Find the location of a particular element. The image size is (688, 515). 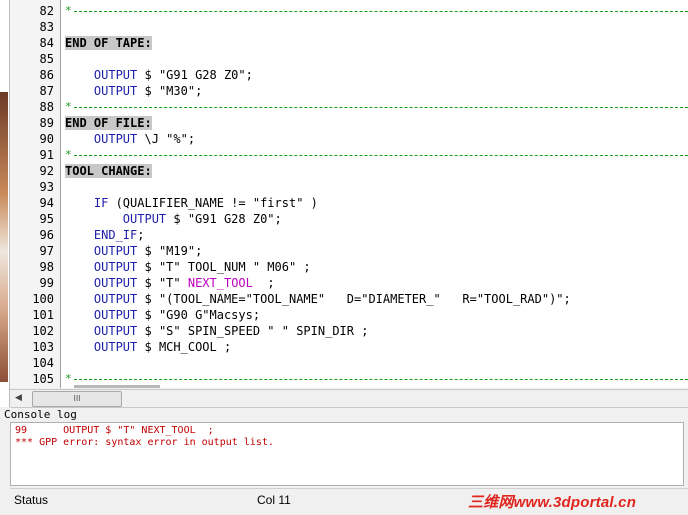

code-text: (QUALIFIER_NAME != "first" ) is located at coordinates (213, 203).